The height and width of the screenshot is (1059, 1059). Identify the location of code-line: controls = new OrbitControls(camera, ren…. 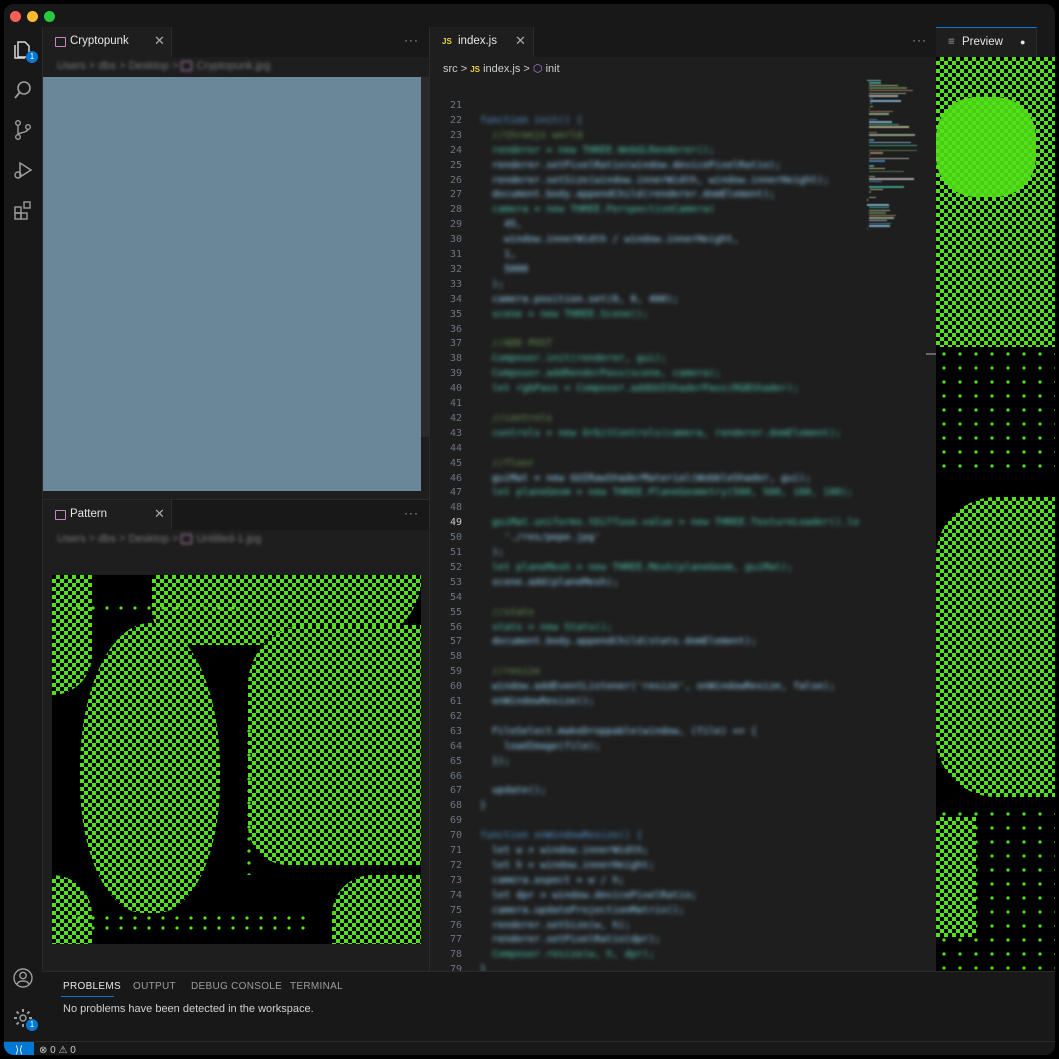
(660, 433).